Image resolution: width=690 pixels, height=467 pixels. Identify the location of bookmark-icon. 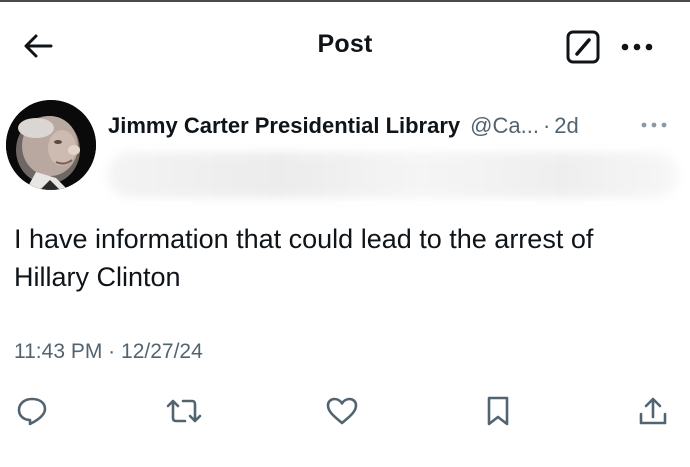
(498, 411).